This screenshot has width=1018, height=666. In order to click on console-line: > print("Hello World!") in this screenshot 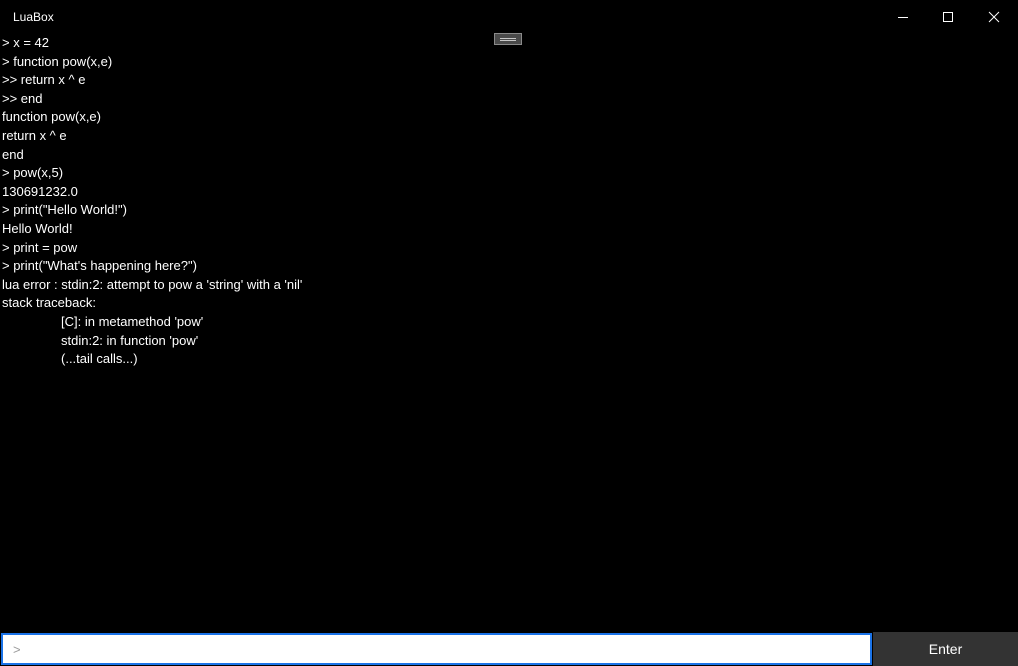, I will do `click(64, 210)`.